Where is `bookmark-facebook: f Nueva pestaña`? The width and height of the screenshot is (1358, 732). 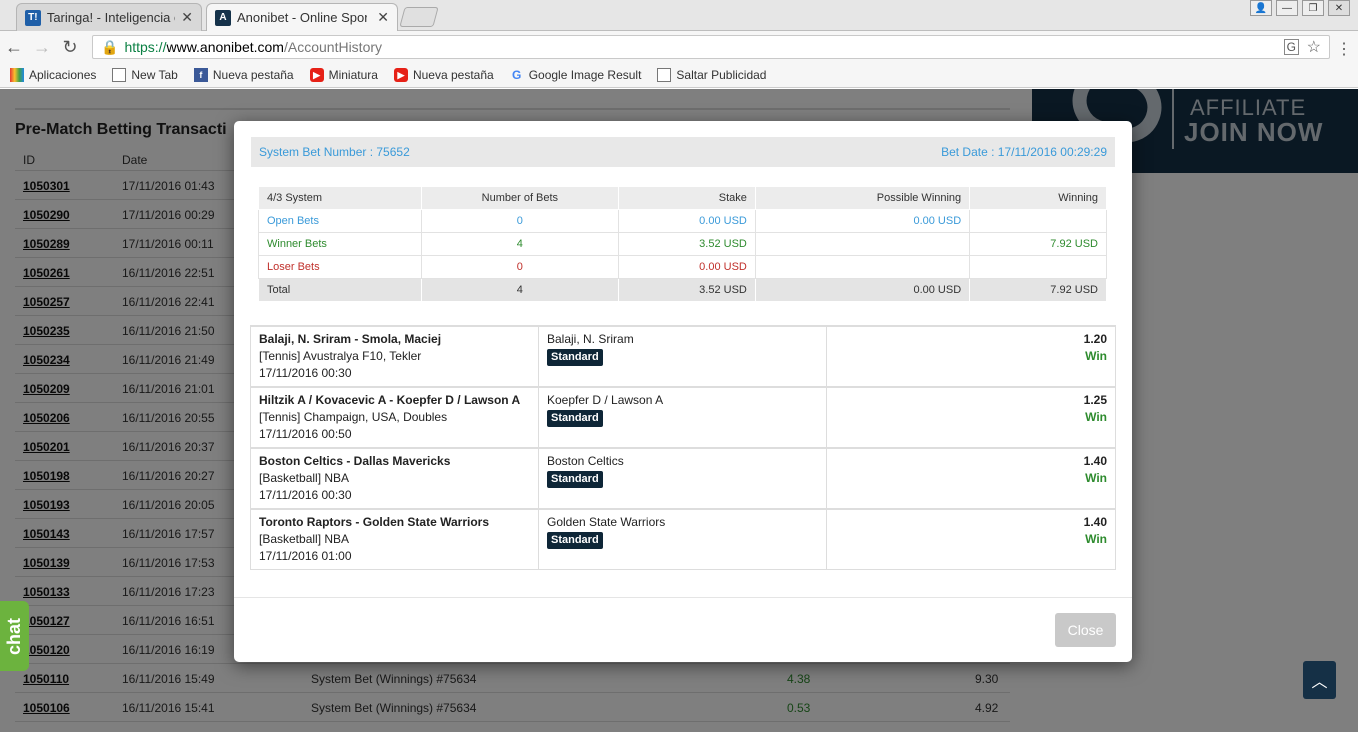 bookmark-facebook: f Nueva pestaña is located at coordinates (243, 75).